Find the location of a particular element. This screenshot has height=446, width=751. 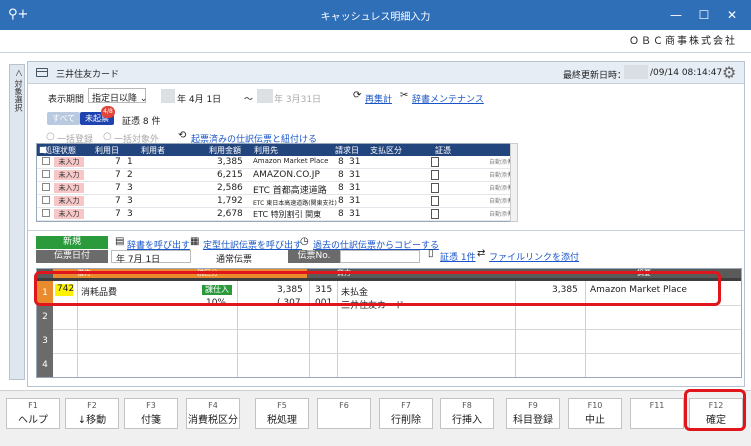

f9-register-account-button: F9 科目登録 is located at coordinates (533, 413).